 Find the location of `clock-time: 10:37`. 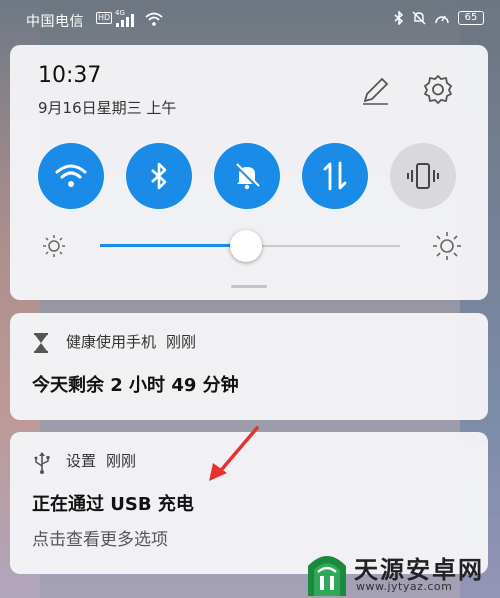

clock-time: 10:37 is located at coordinates (70, 75).